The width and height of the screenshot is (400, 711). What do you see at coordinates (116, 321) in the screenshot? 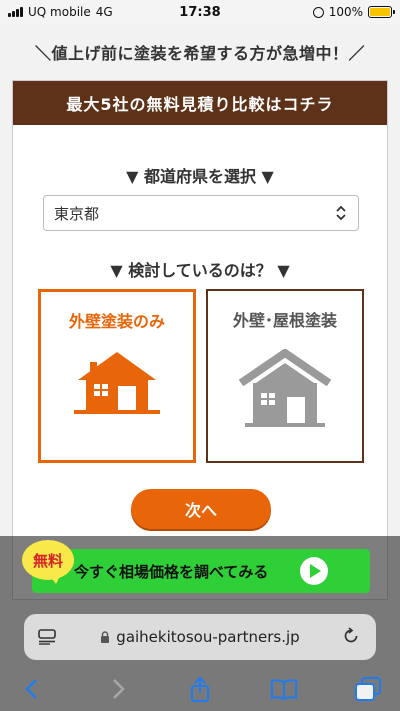
I see `option-label: 外壁塗装のみ` at bounding box center [116, 321].